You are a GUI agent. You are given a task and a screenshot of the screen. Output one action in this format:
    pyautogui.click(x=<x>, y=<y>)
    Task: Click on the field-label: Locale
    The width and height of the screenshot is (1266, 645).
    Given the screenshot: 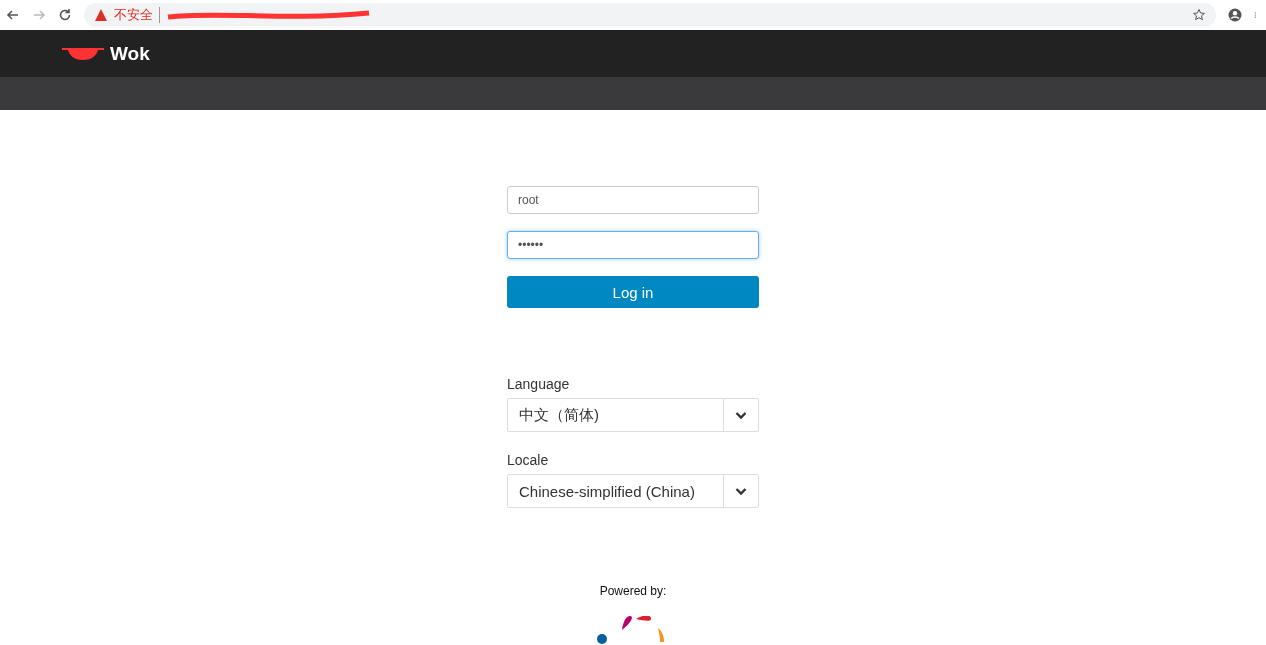 What is the action you would take?
    pyautogui.click(x=528, y=460)
    